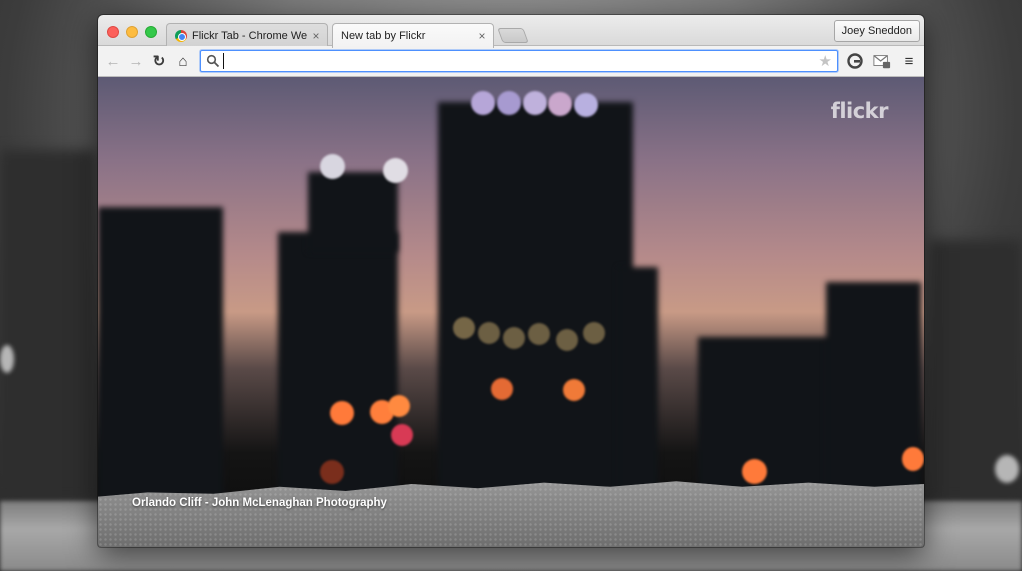 The height and width of the screenshot is (571, 1022). I want to click on bookmark-star-icon: ★, so click(825, 61).